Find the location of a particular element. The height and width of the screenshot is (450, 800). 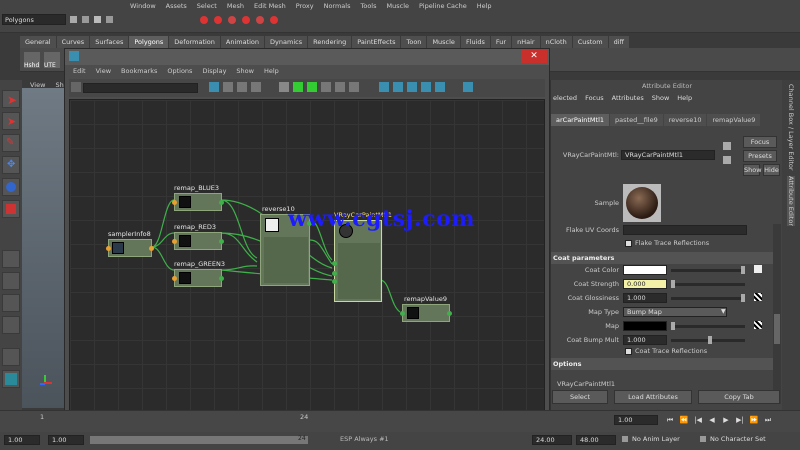

layout-nodes-icon is located at coordinates (298, 87).